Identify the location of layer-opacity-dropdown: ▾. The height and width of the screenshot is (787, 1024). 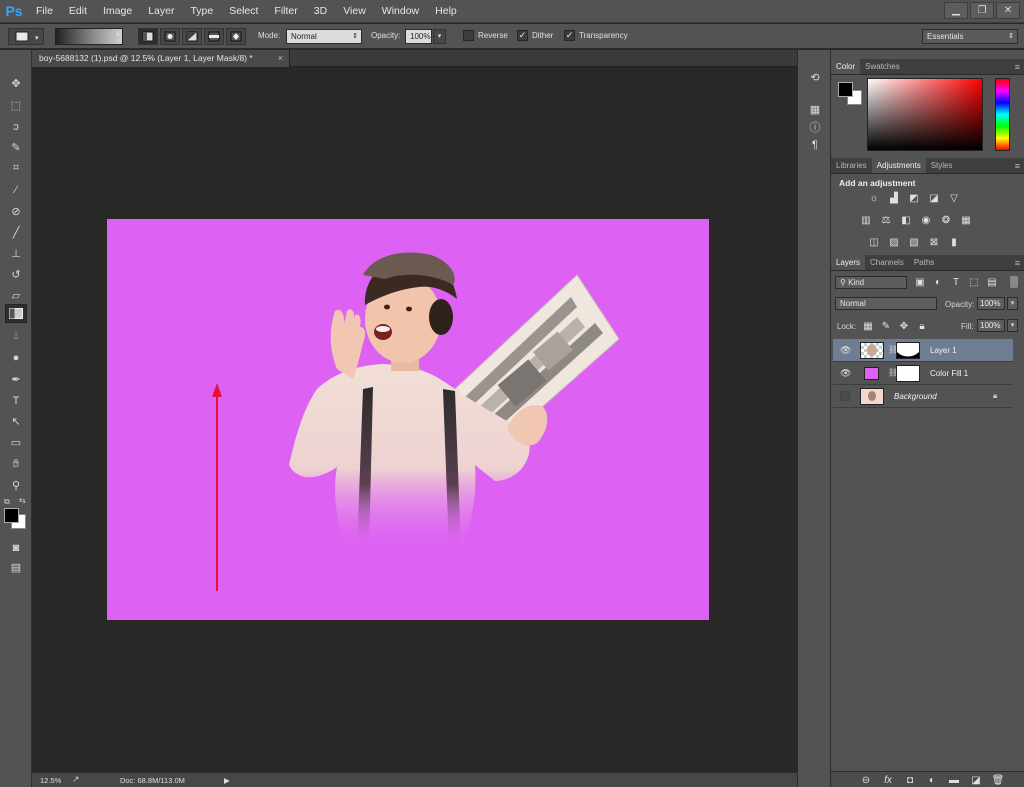
(1012, 303).